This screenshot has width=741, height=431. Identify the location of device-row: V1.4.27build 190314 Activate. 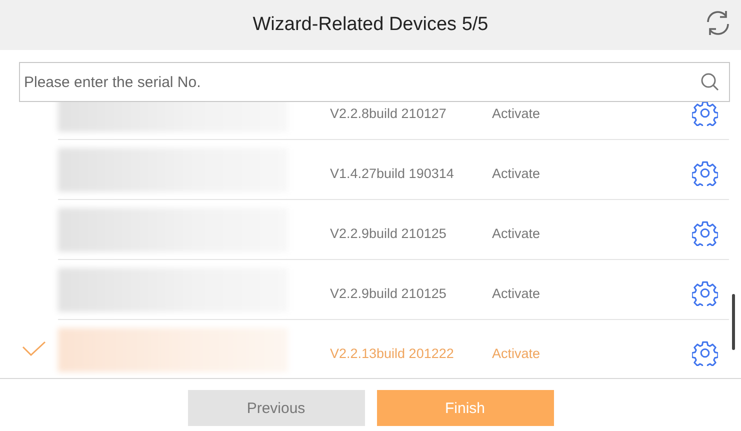
(393, 170).